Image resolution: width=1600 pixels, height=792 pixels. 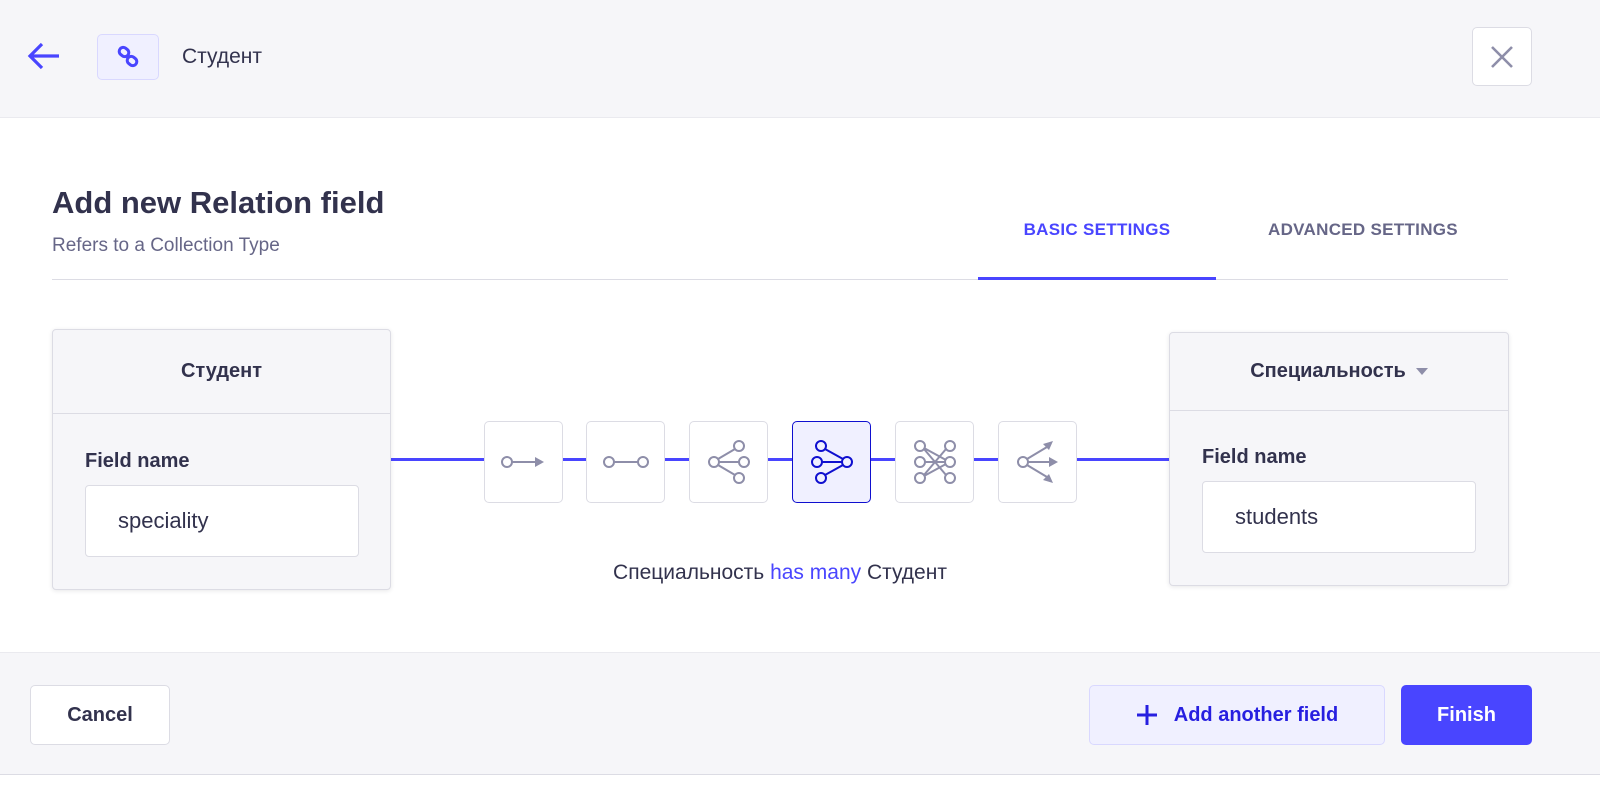 I want to click on left-entity-name: Студент, so click(x=221, y=372).